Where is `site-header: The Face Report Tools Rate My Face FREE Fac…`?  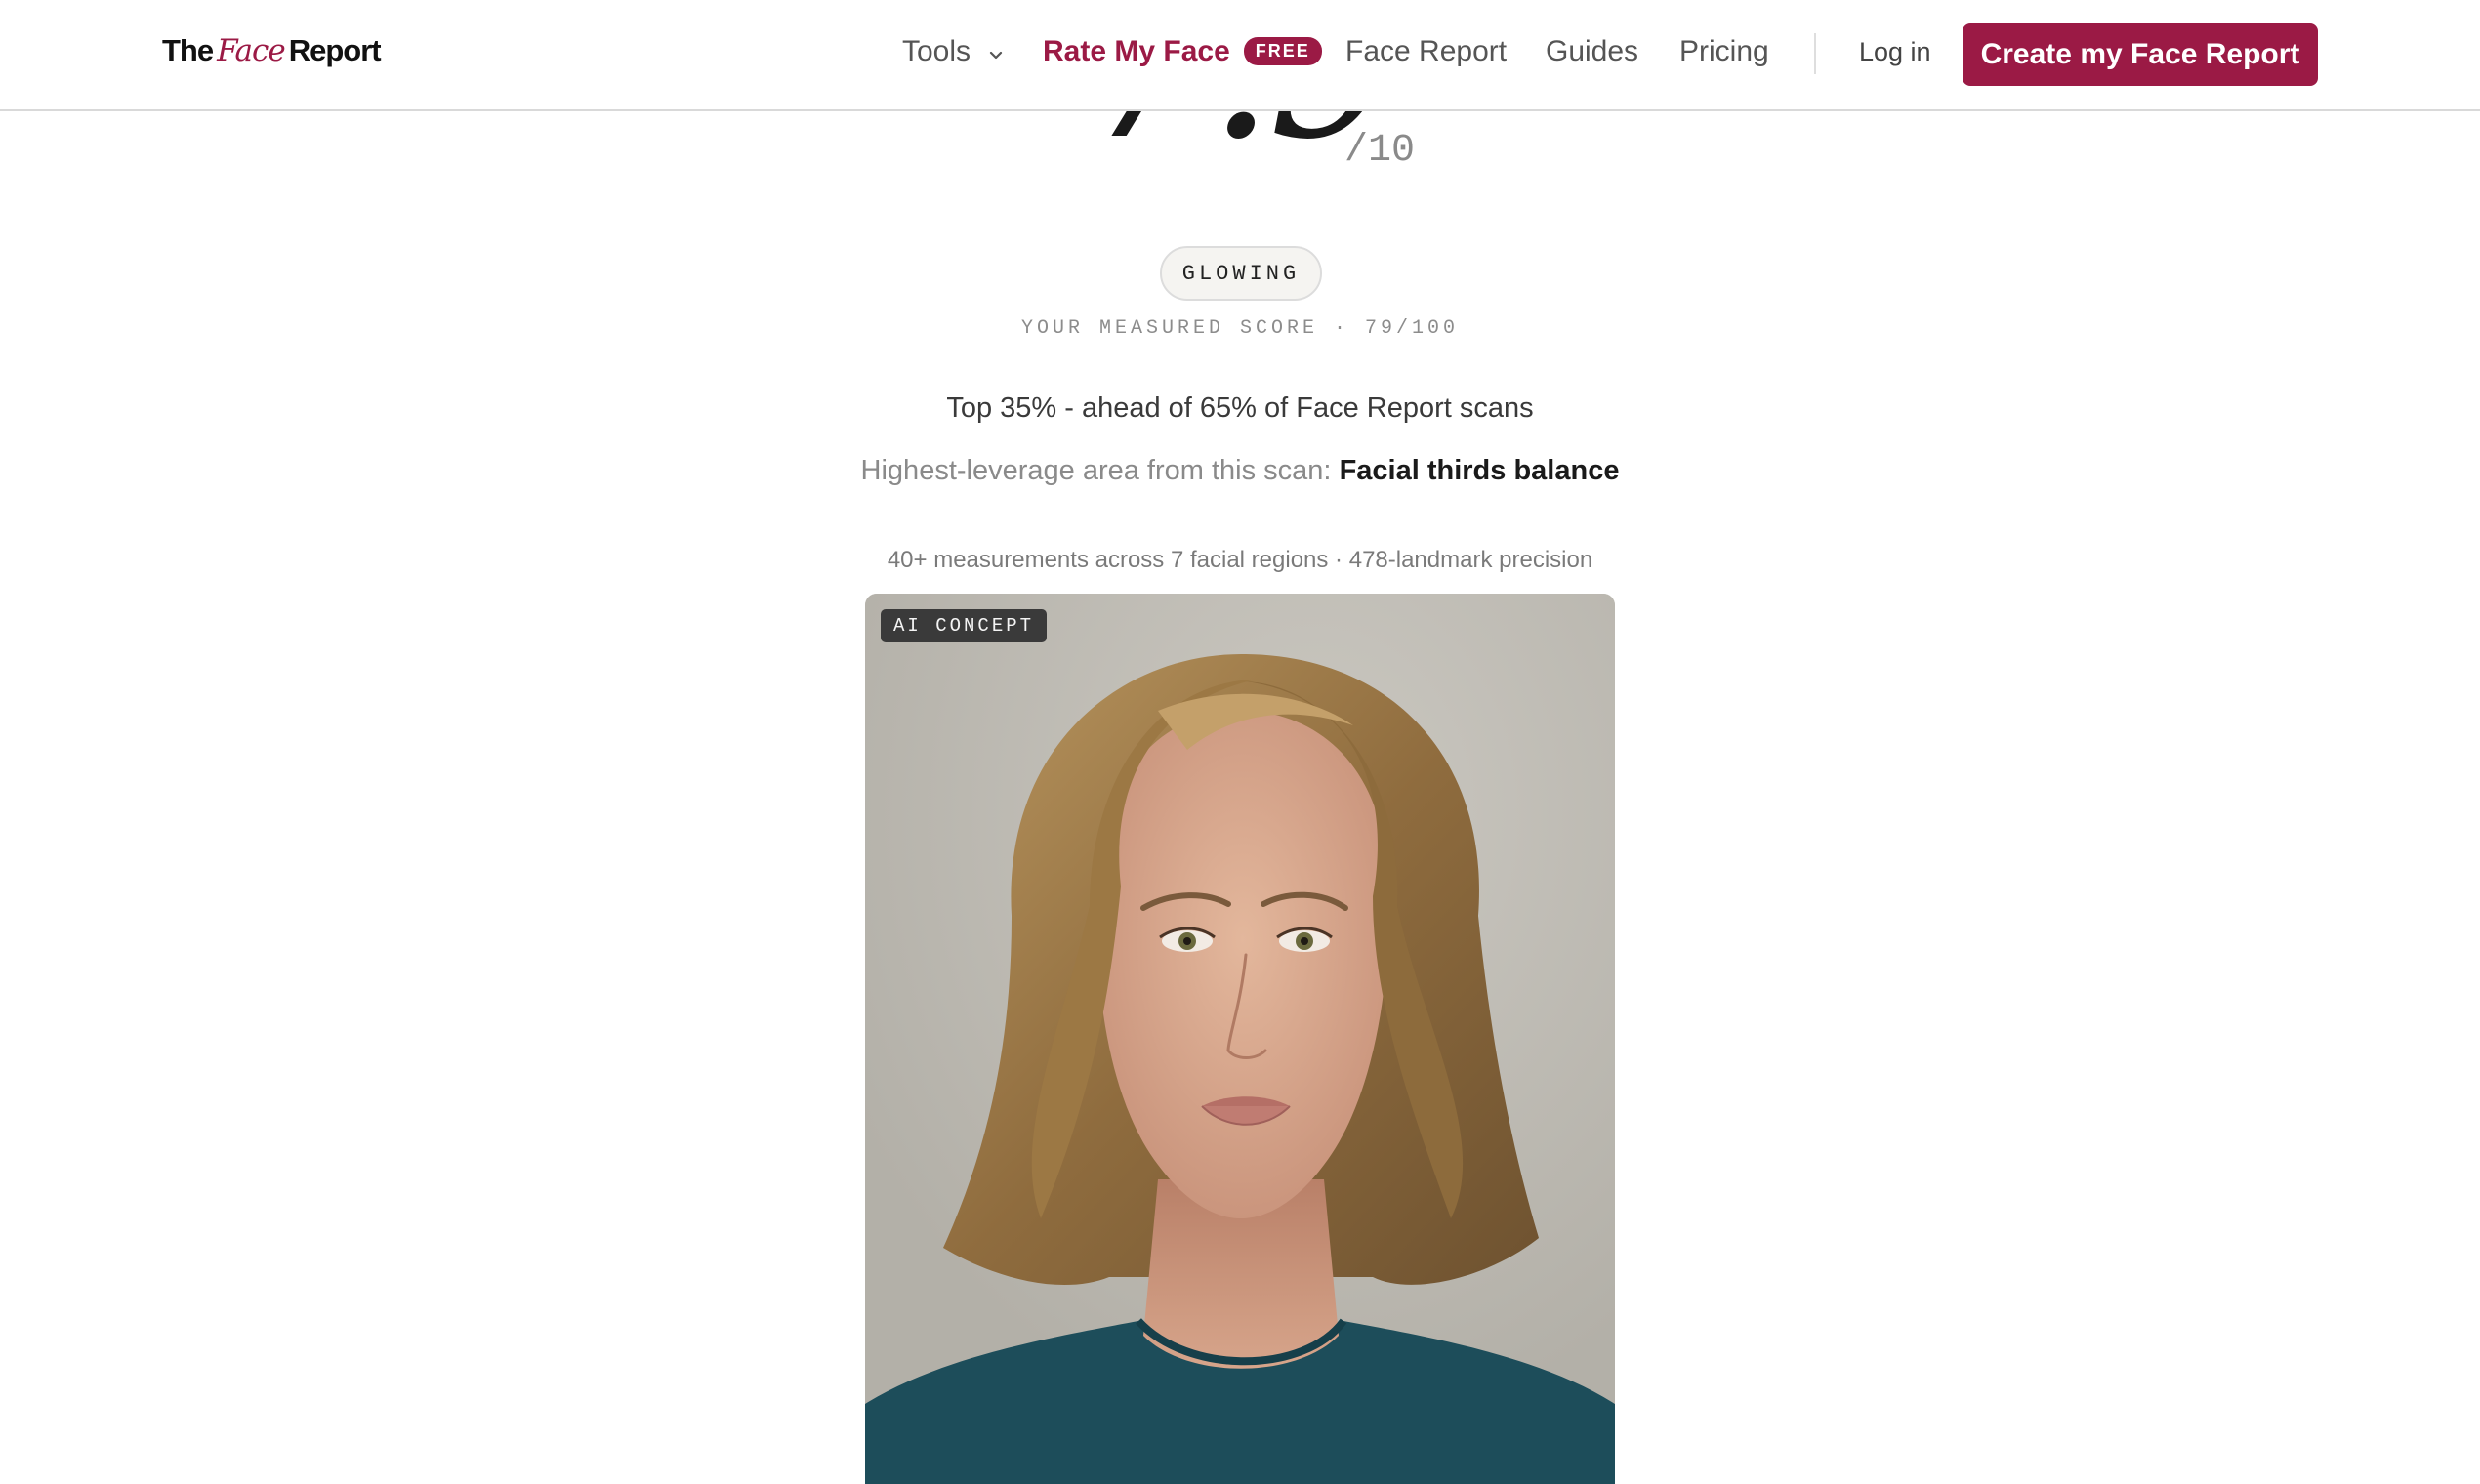
site-header: The Face Report Tools Rate My Face FREE Fac… is located at coordinates (1240, 56).